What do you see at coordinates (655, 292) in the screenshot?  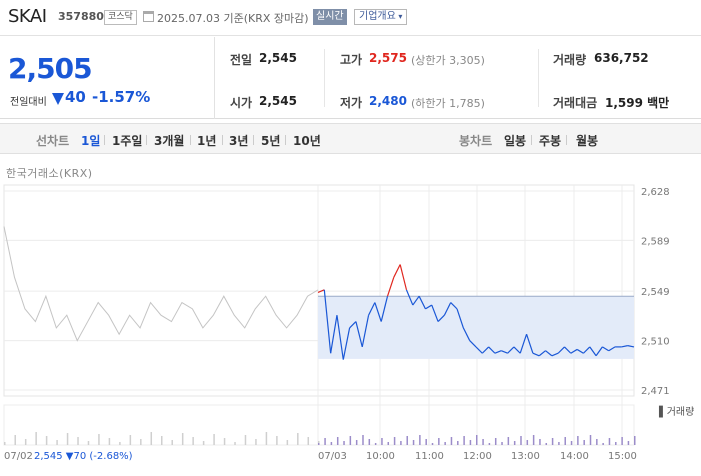 I see `y-tick-label: 2,549` at bounding box center [655, 292].